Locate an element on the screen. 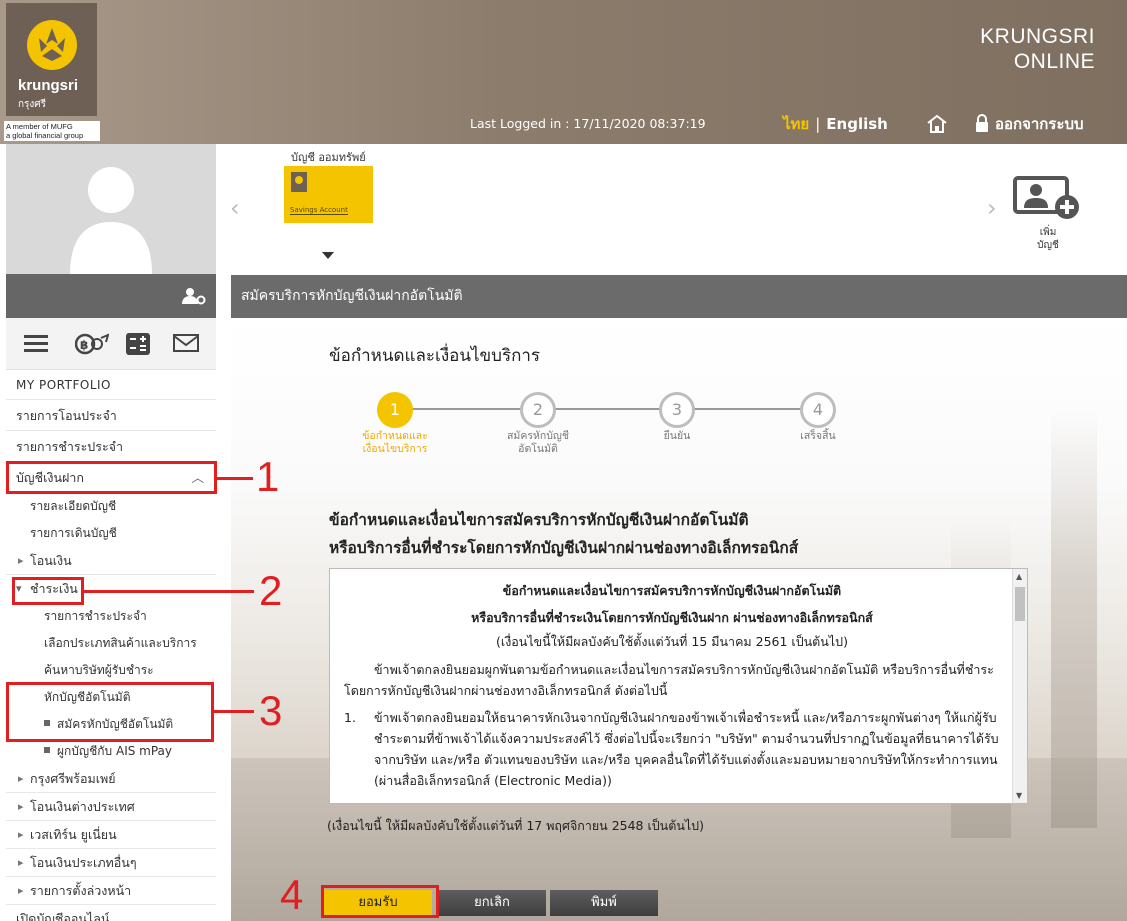 Image resolution: width=1127 pixels, height=921 pixels. clause-number: 1. is located at coordinates (350, 717).